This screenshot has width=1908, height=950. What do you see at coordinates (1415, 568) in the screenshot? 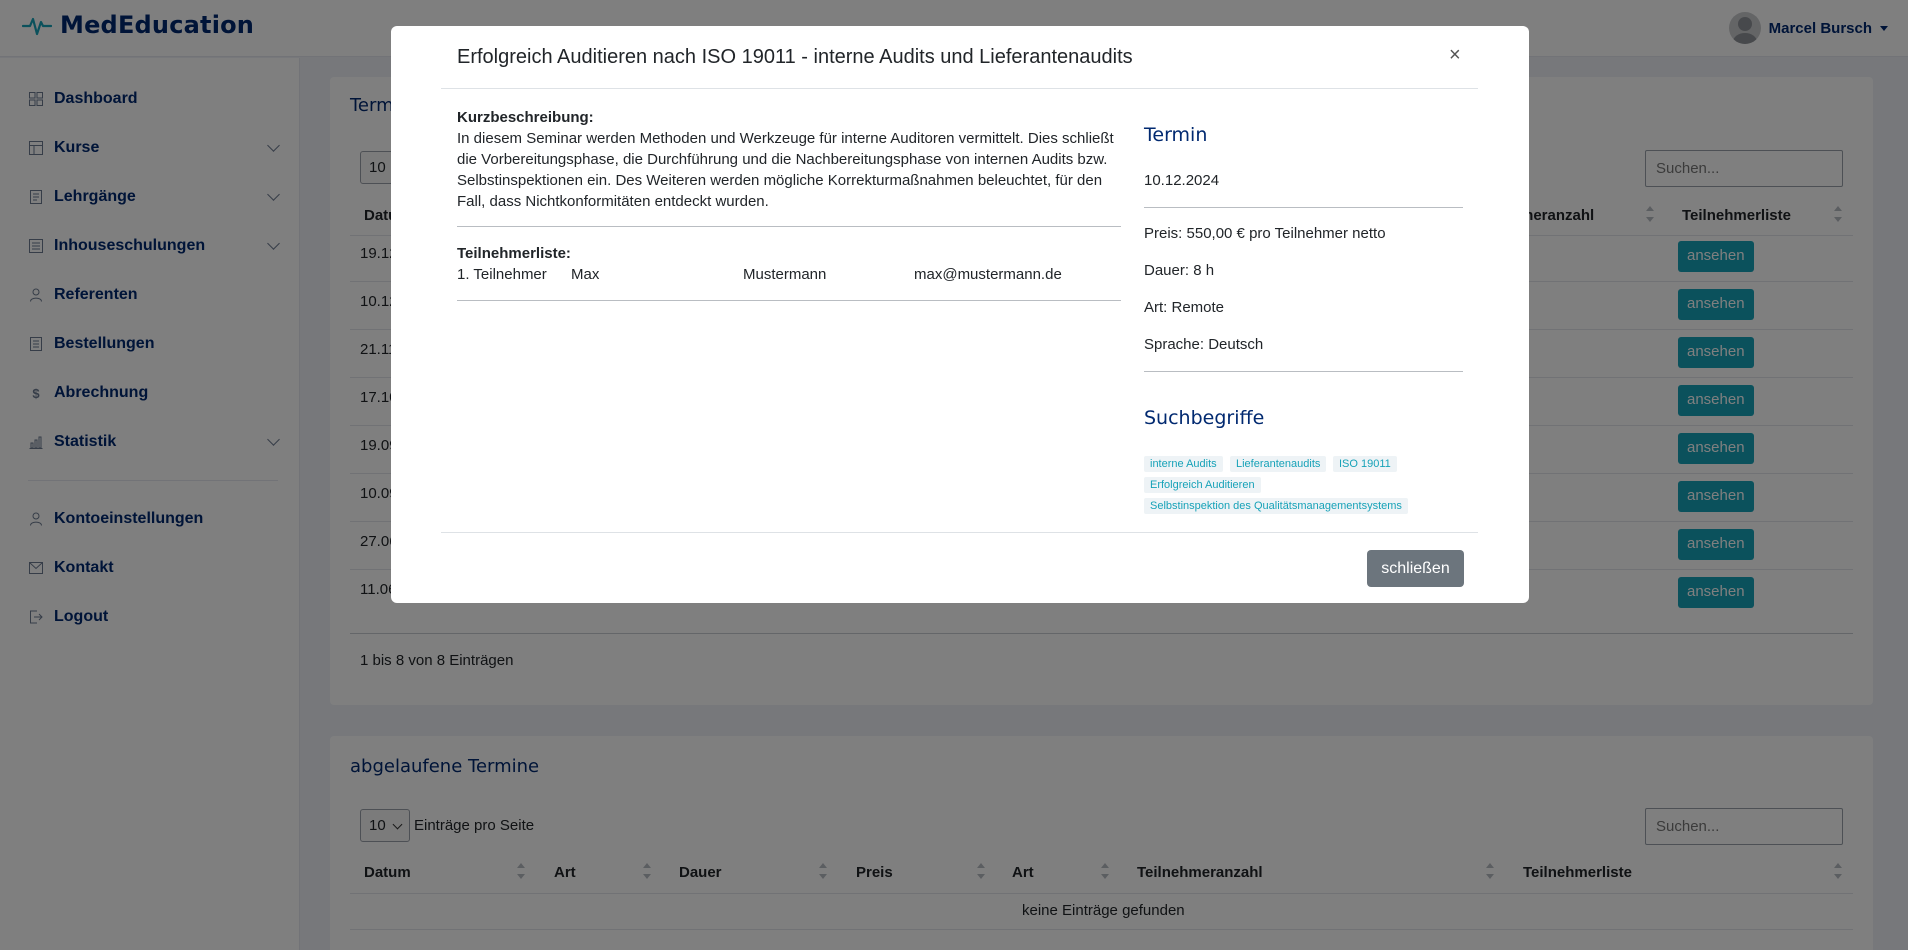
I see `close-button: schließen` at bounding box center [1415, 568].